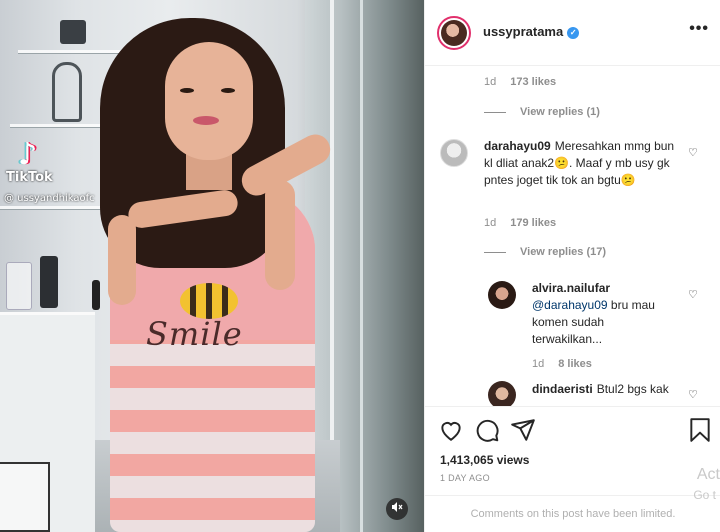 The height and width of the screenshot is (532, 720). What do you see at coordinates (600, 288) in the screenshot?
I see `reply-username: alvira.nailufar` at bounding box center [600, 288].